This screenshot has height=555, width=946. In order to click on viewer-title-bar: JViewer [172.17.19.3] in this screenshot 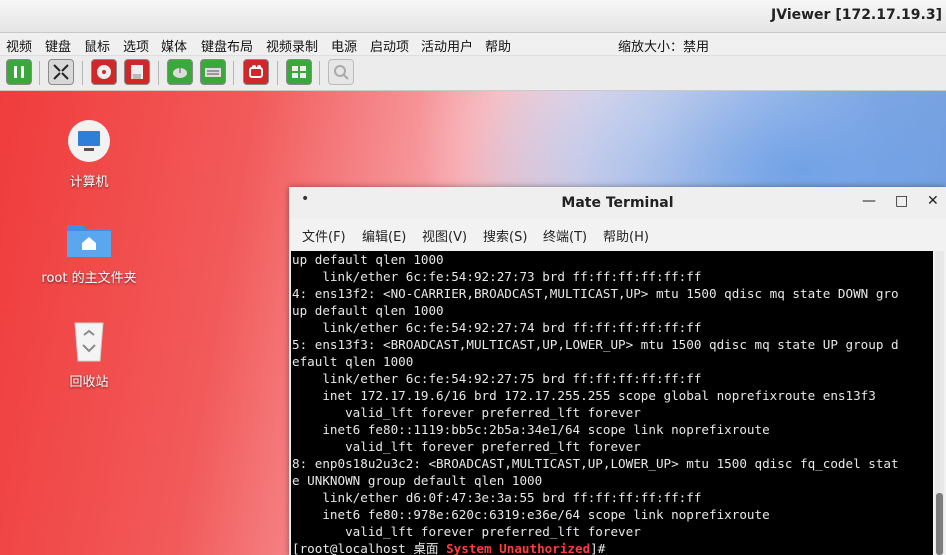, I will do `click(473, 16)`.